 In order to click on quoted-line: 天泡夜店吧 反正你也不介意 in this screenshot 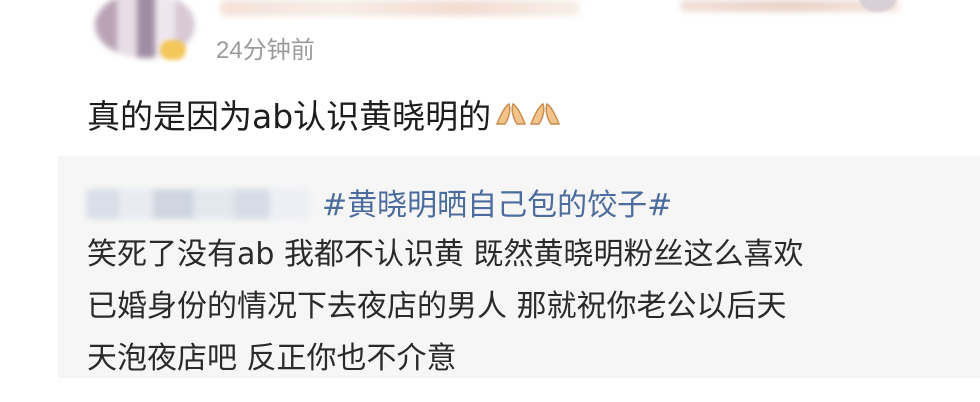, I will do `click(272, 358)`.